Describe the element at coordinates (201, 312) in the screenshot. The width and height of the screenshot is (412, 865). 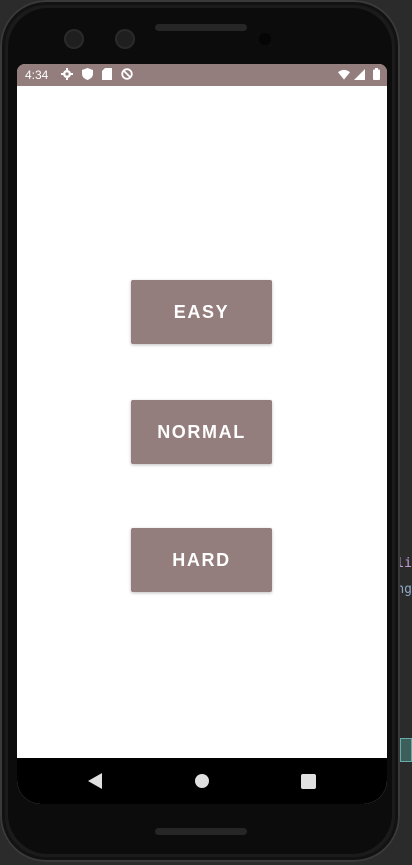
I see `easy-button: EASY` at that location.